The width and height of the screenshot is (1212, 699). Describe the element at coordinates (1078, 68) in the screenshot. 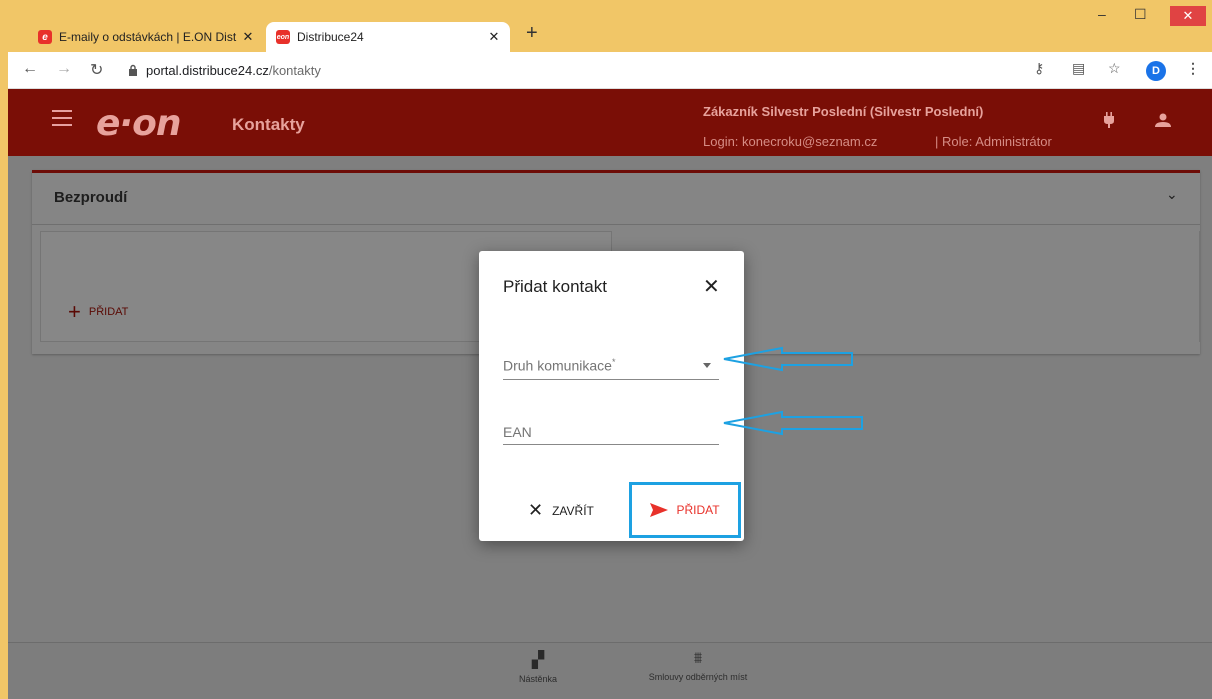

I see `translate-icon: ▤` at that location.